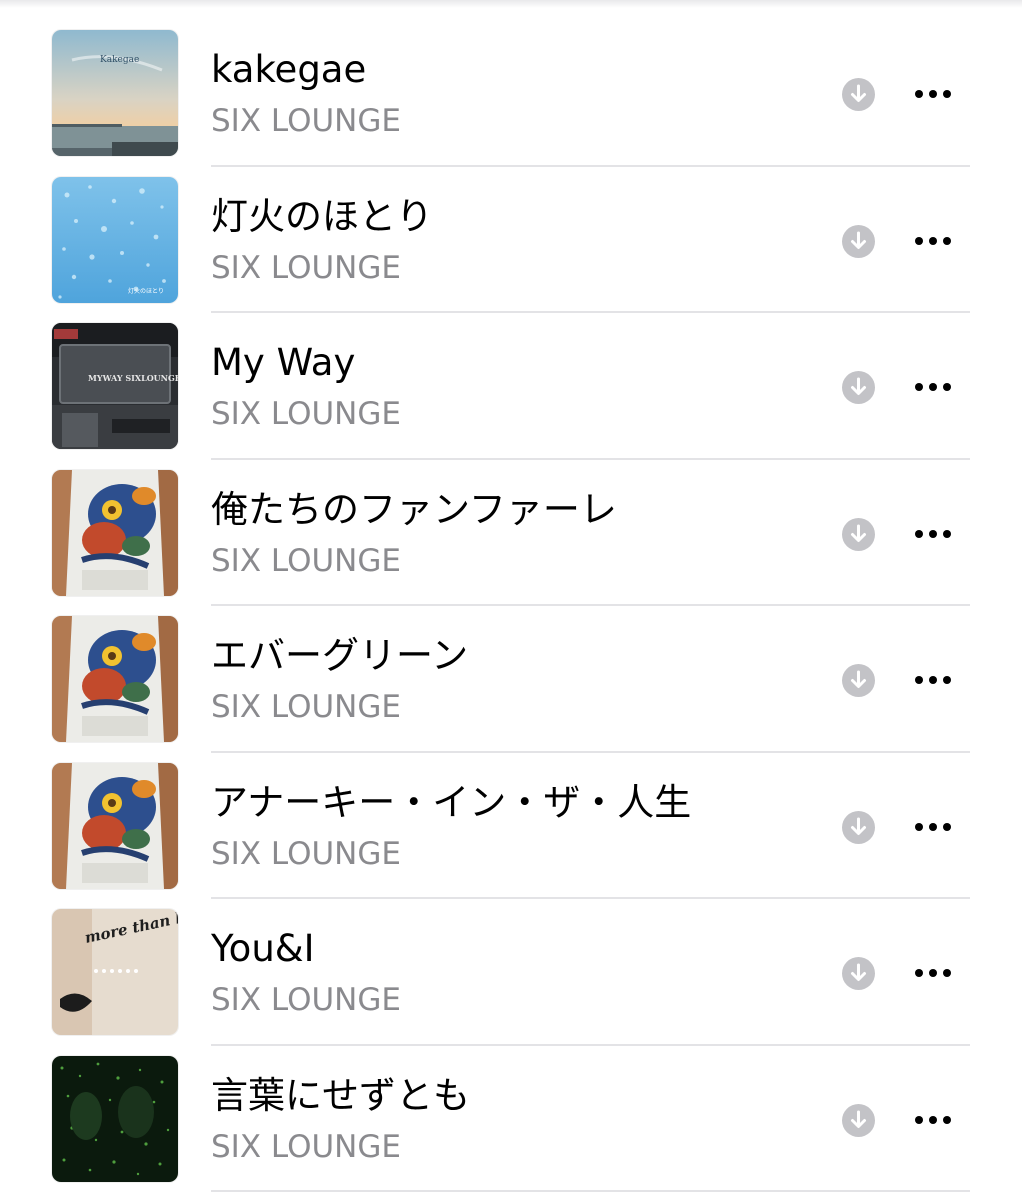 This screenshot has height=1200, width=1022. Describe the element at coordinates (119, 60) in the screenshot. I see `svg-text: Kakegae` at that location.